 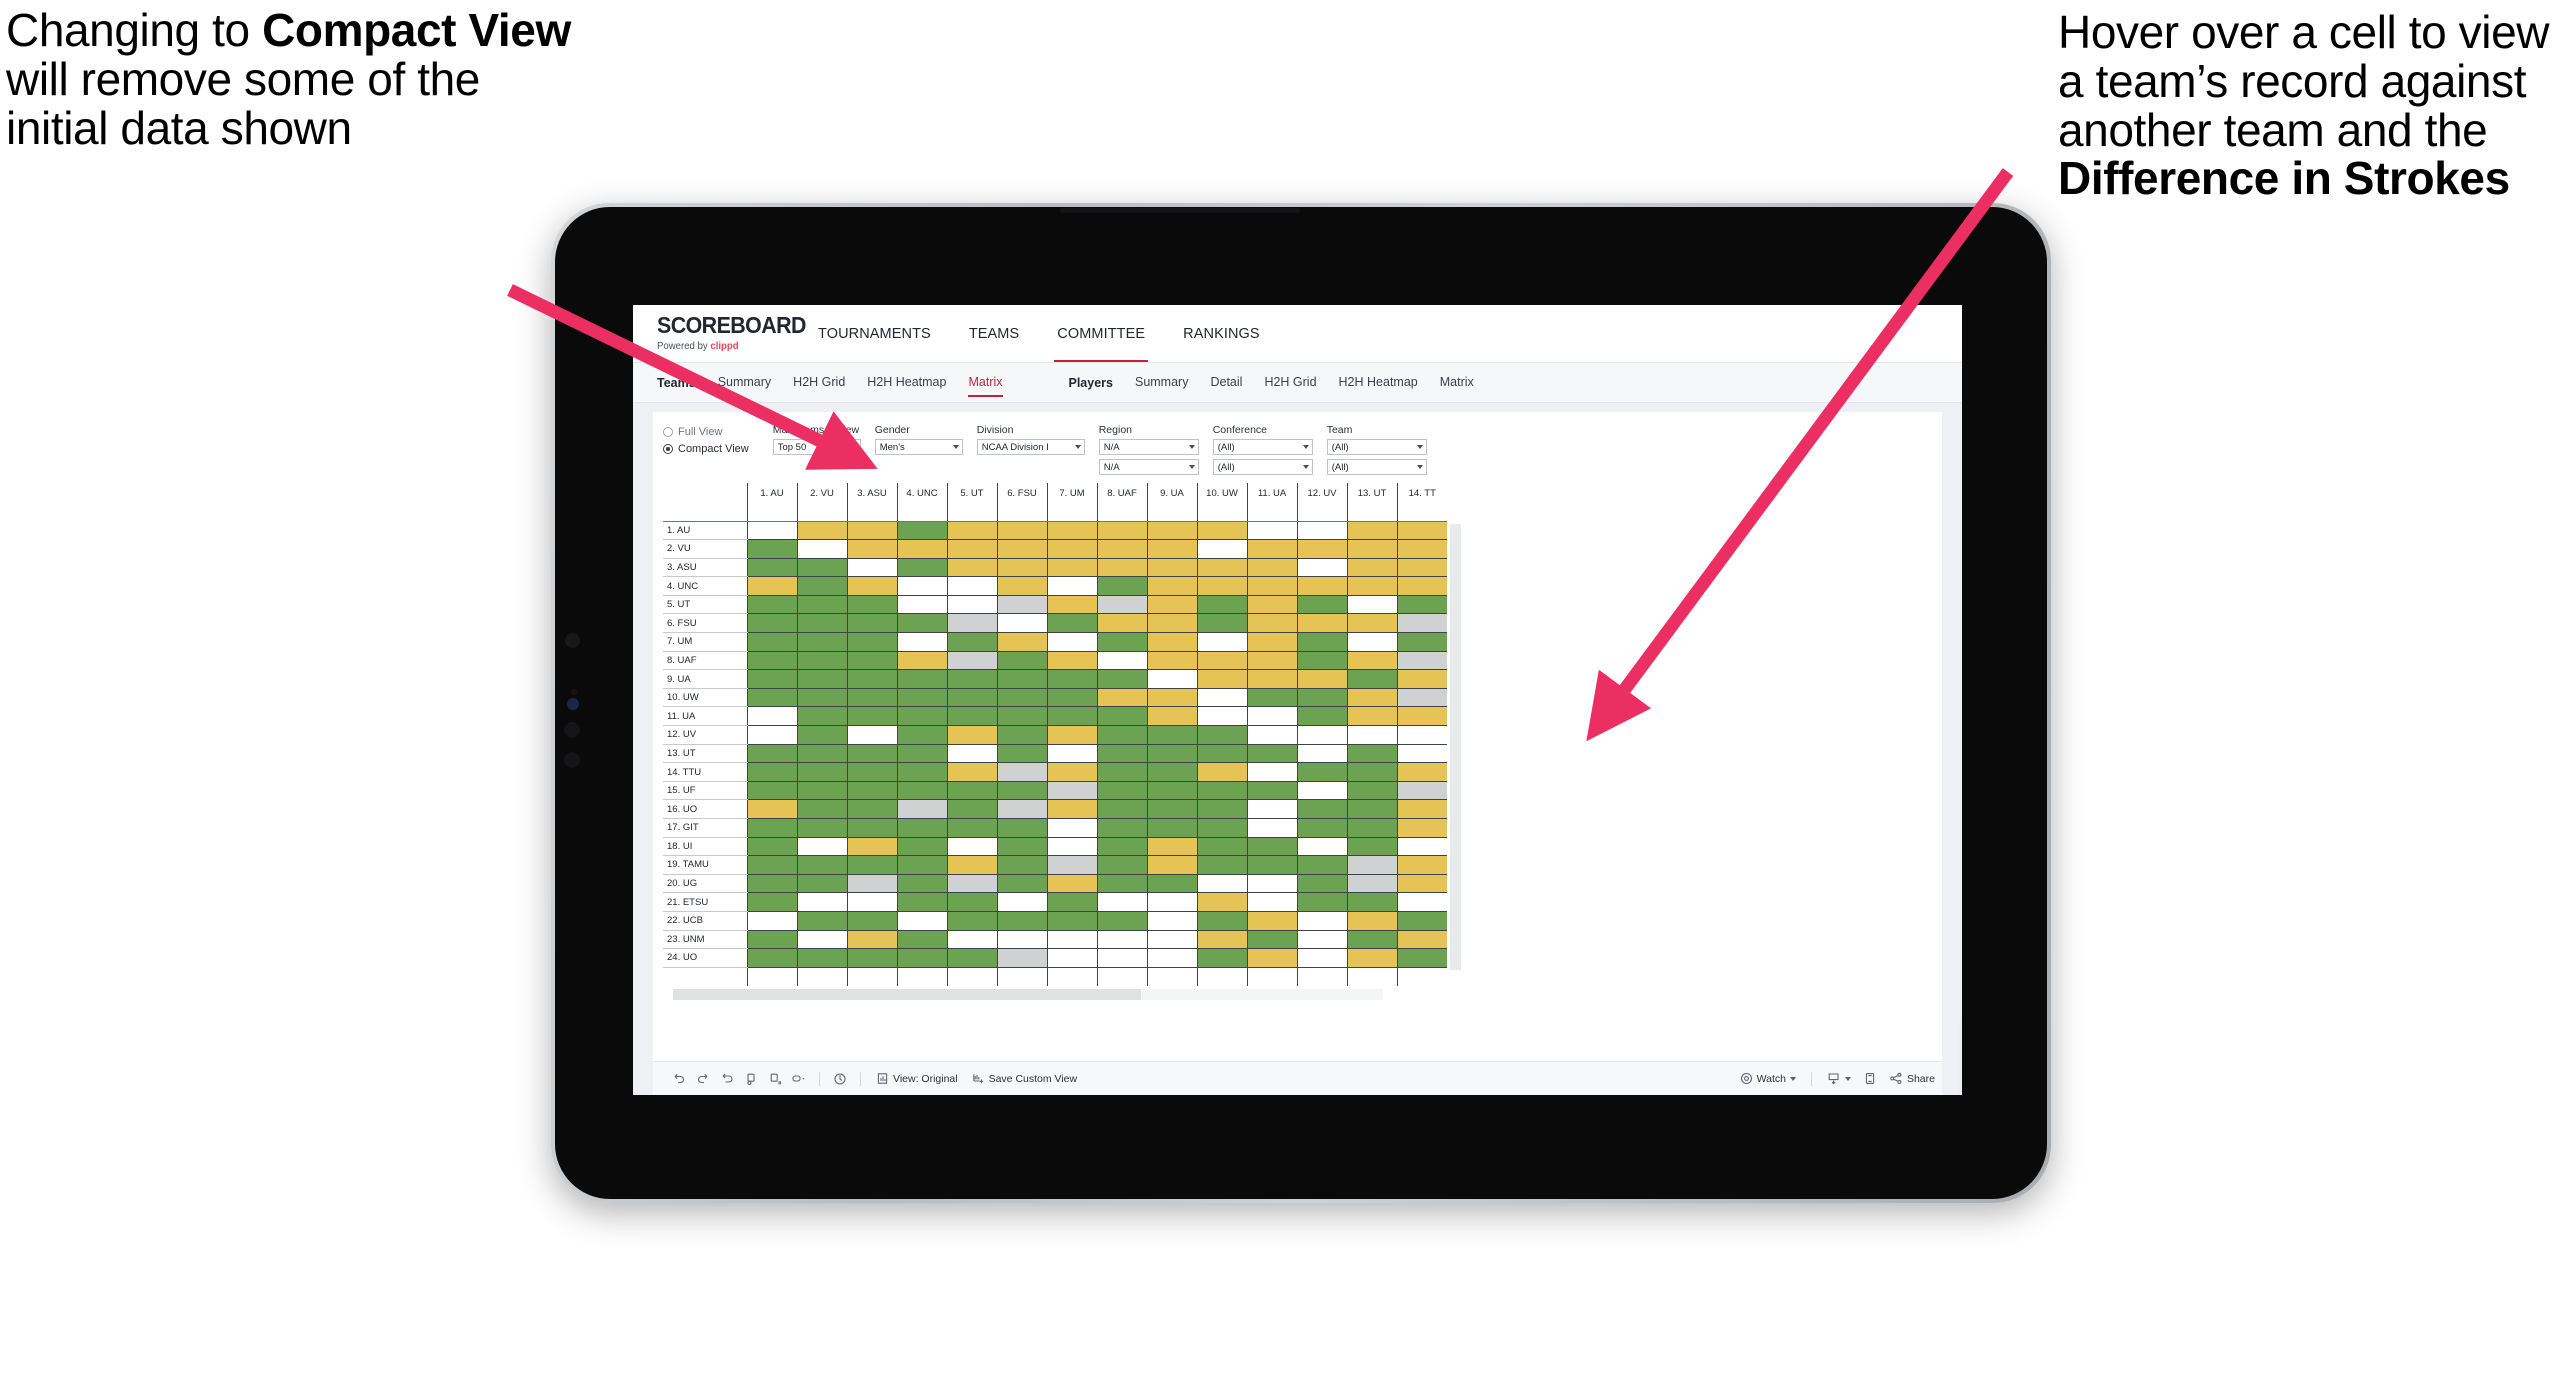 What do you see at coordinates (705, 940) in the screenshot?
I see `matrix-row-header: 23. UNM` at bounding box center [705, 940].